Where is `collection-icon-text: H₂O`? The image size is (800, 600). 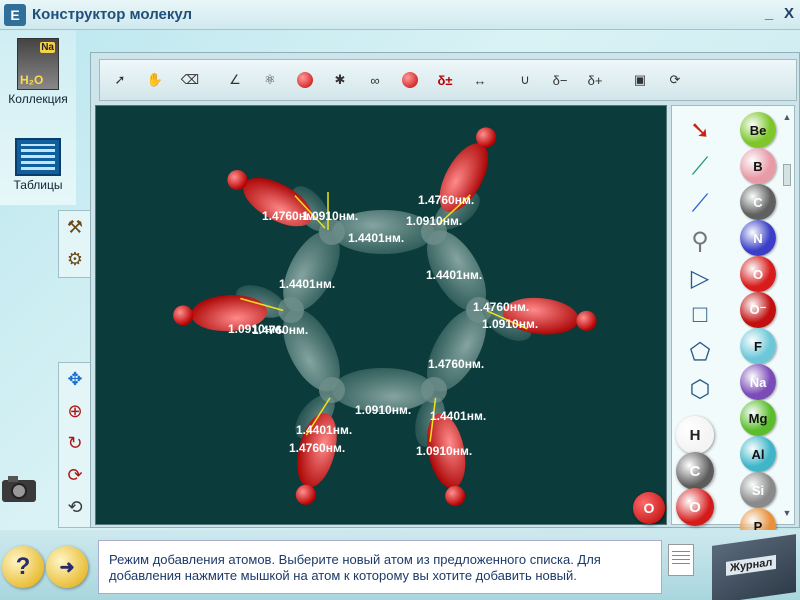 collection-icon-text: H₂O is located at coordinates (32, 80).